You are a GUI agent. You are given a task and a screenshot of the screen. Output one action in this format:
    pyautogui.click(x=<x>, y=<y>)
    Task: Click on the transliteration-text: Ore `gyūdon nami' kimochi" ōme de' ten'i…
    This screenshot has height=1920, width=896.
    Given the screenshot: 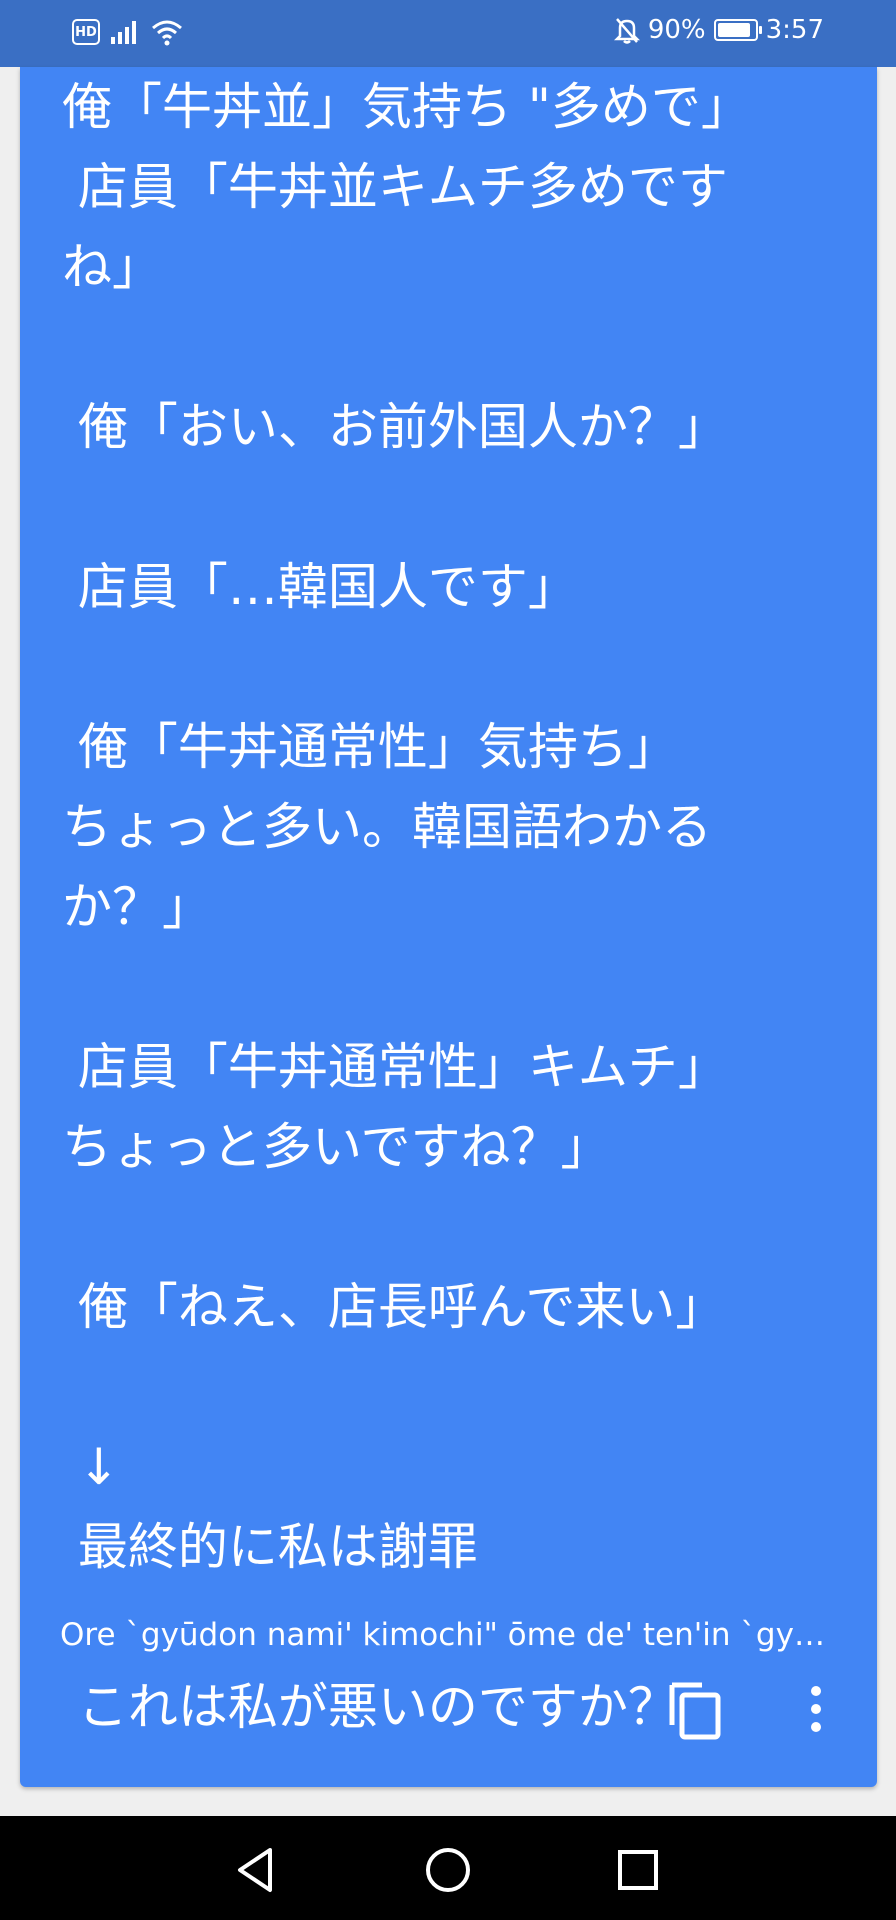 What is the action you would take?
    pyautogui.click(x=450, y=1635)
    